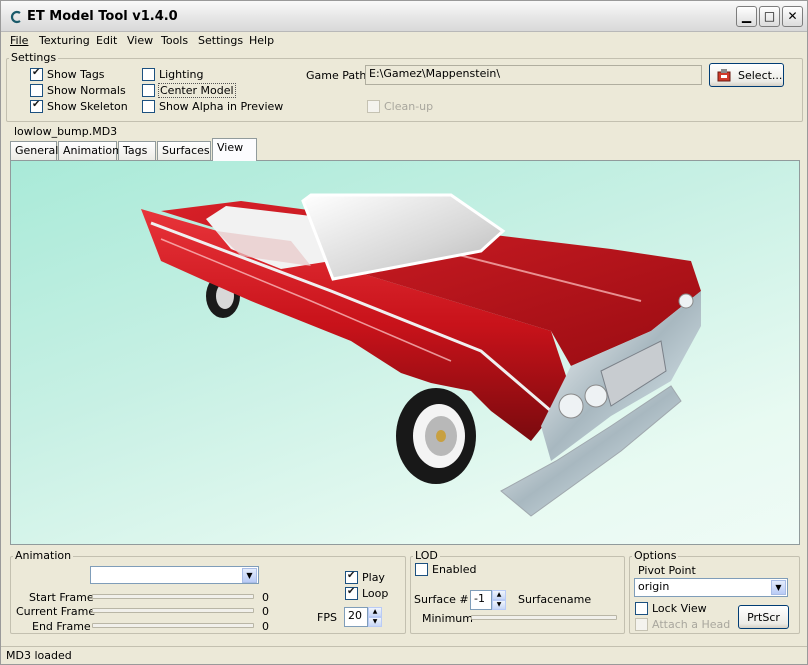 This screenshot has width=808, height=665. What do you see at coordinates (56, 611) in the screenshot?
I see `current-frame-label: Current Frame` at bounding box center [56, 611].